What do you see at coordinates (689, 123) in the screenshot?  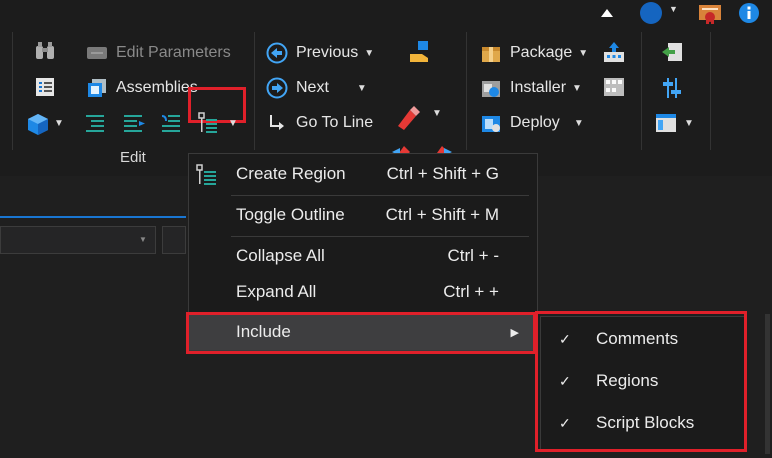 I see `window-layout-chevron-icon: ▼` at bounding box center [689, 123].